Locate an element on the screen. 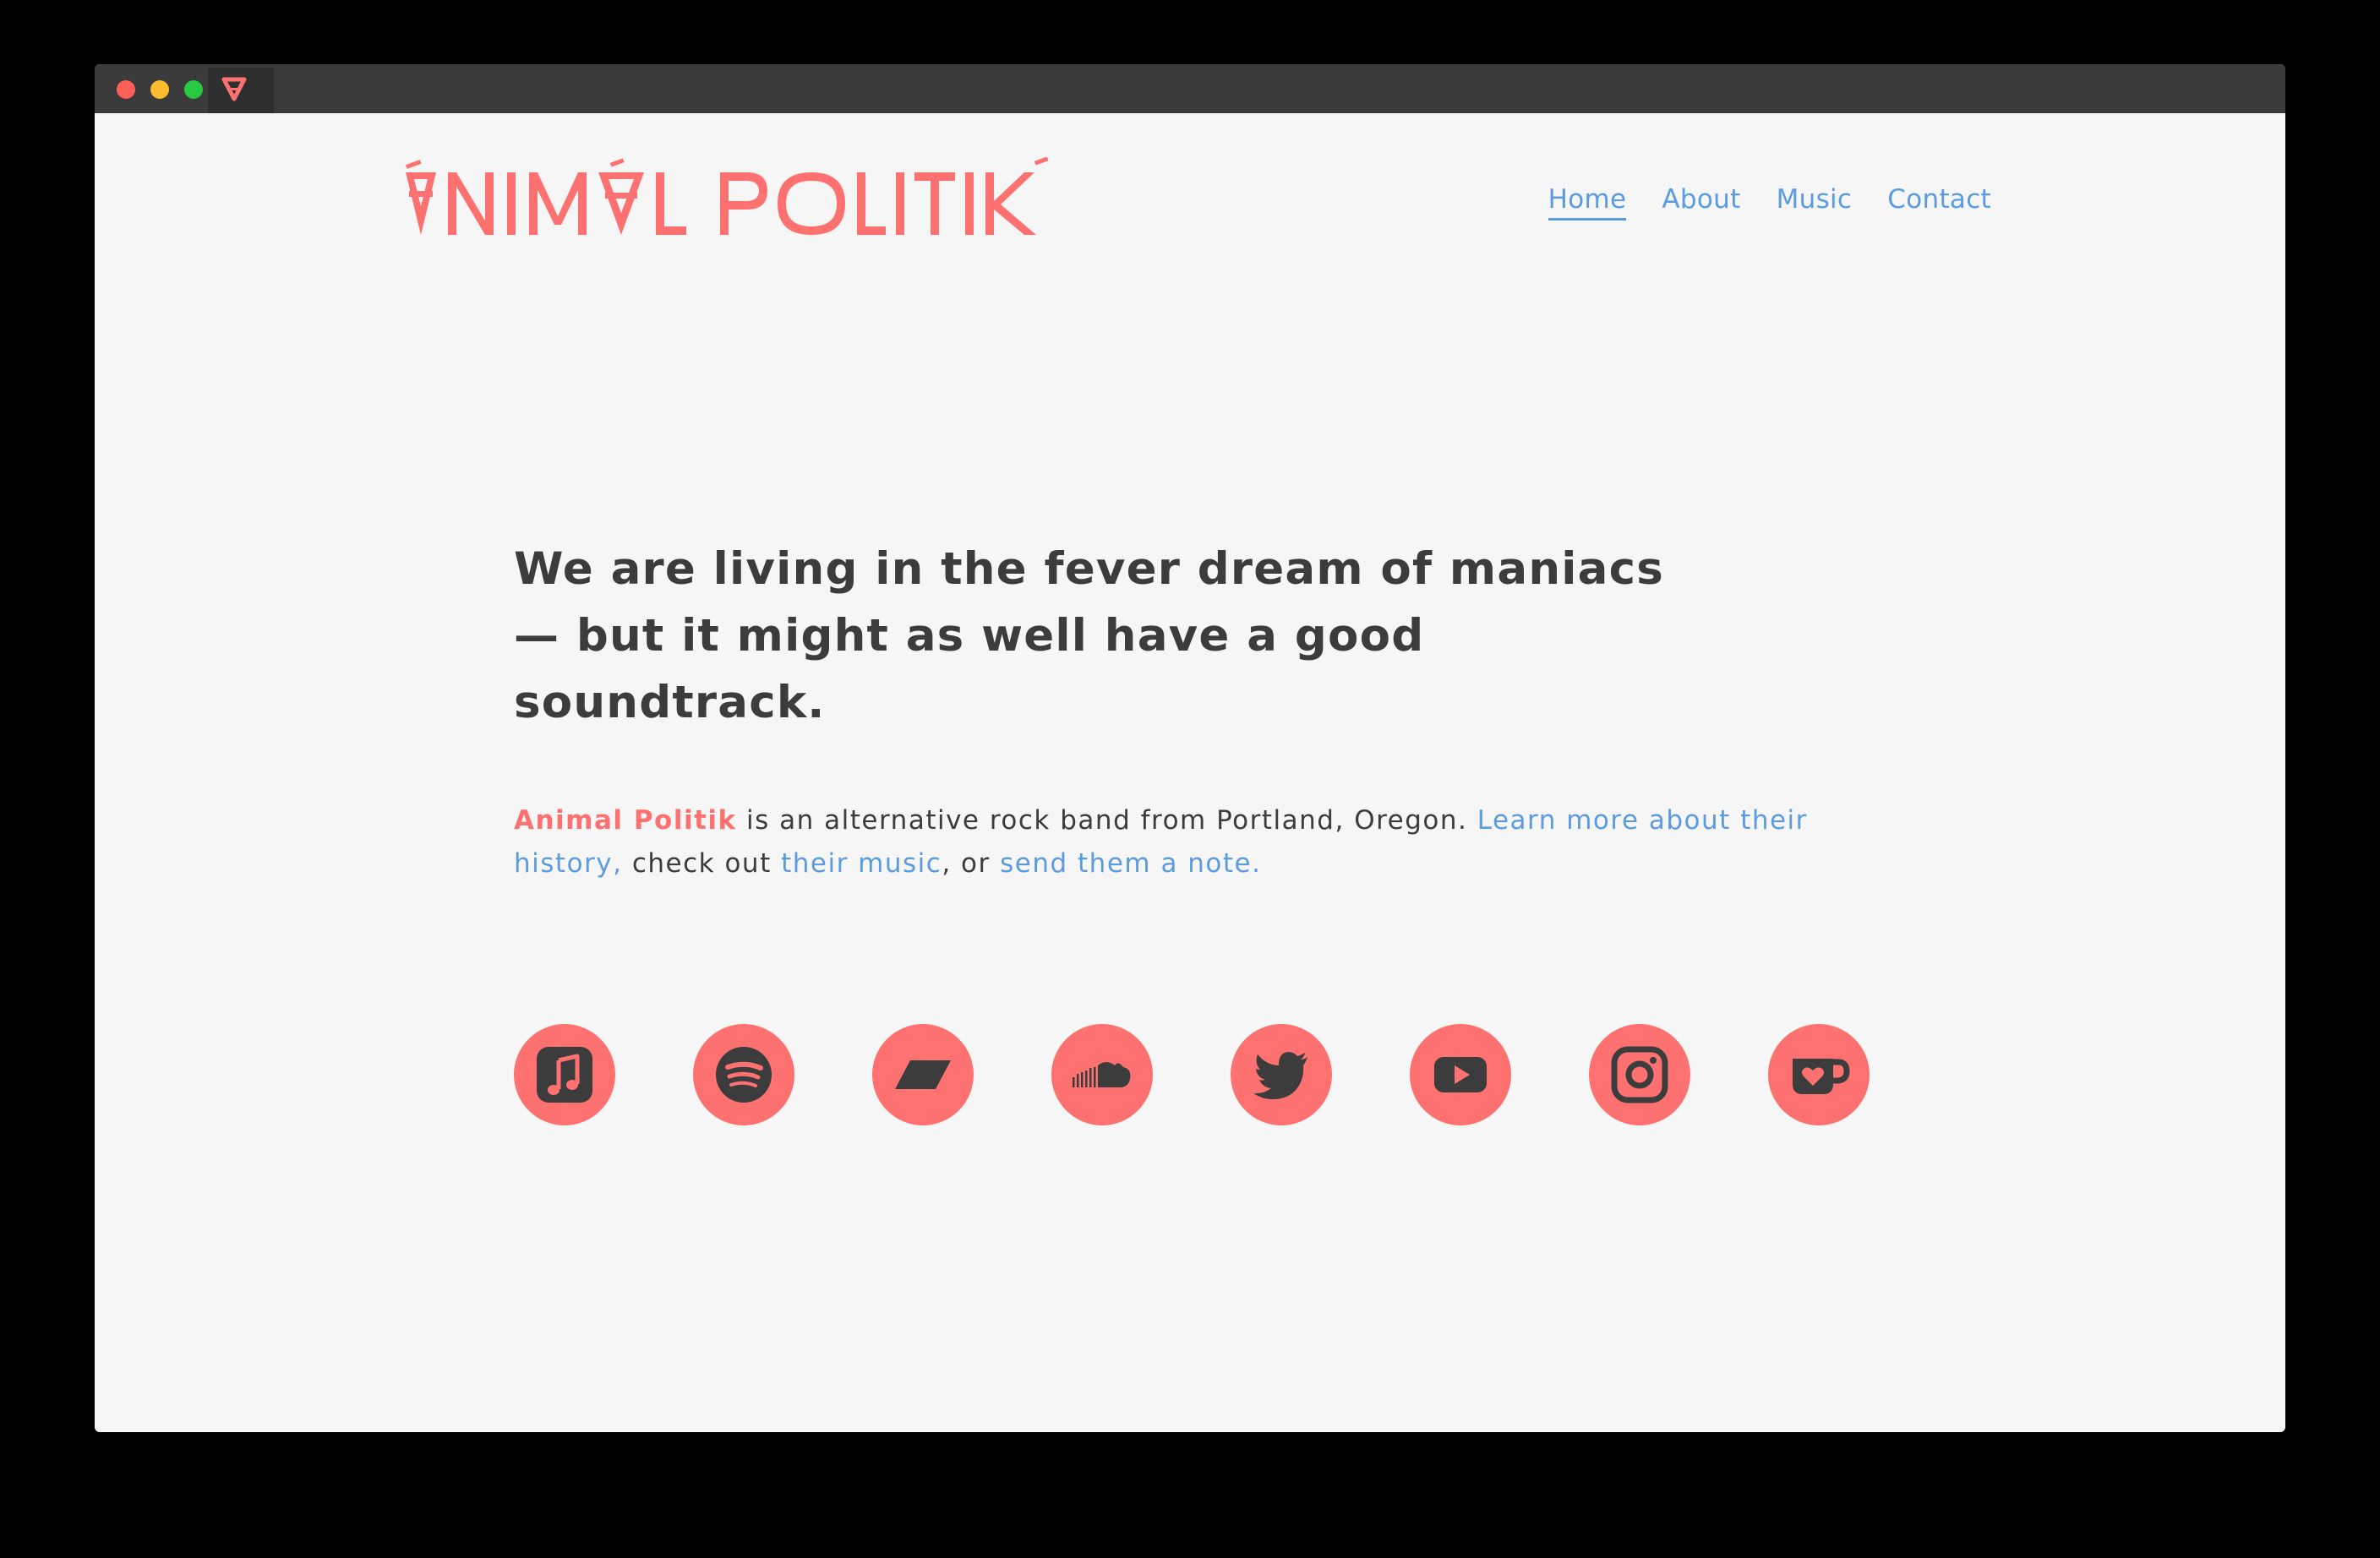  instagram-icon is located at coordinates (1640, 1074).